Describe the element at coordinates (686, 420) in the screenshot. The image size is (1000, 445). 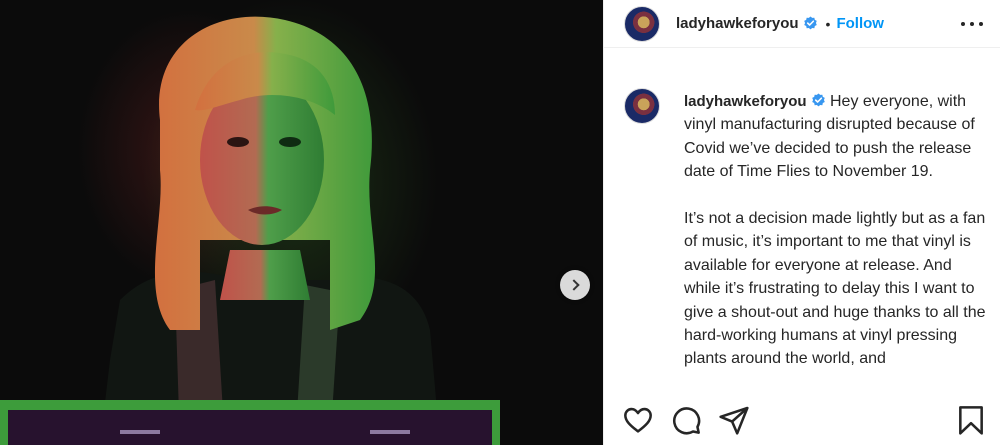
I see `comment-icon` at that location.